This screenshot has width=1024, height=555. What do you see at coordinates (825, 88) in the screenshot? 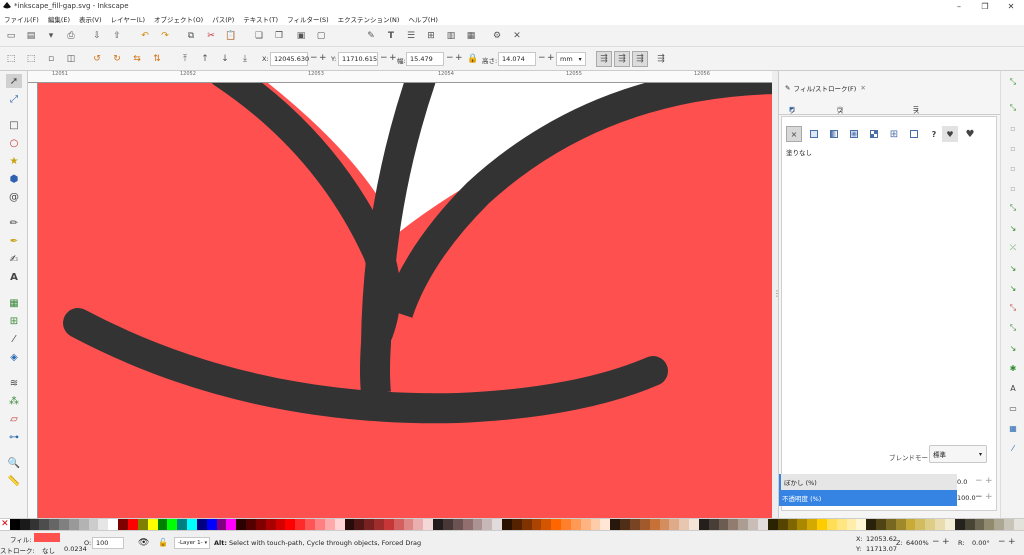
I see `dialog-tab-fill-stroke: ✎ フィル/ストローク(F) ✕` at bounding box center [825, 88].